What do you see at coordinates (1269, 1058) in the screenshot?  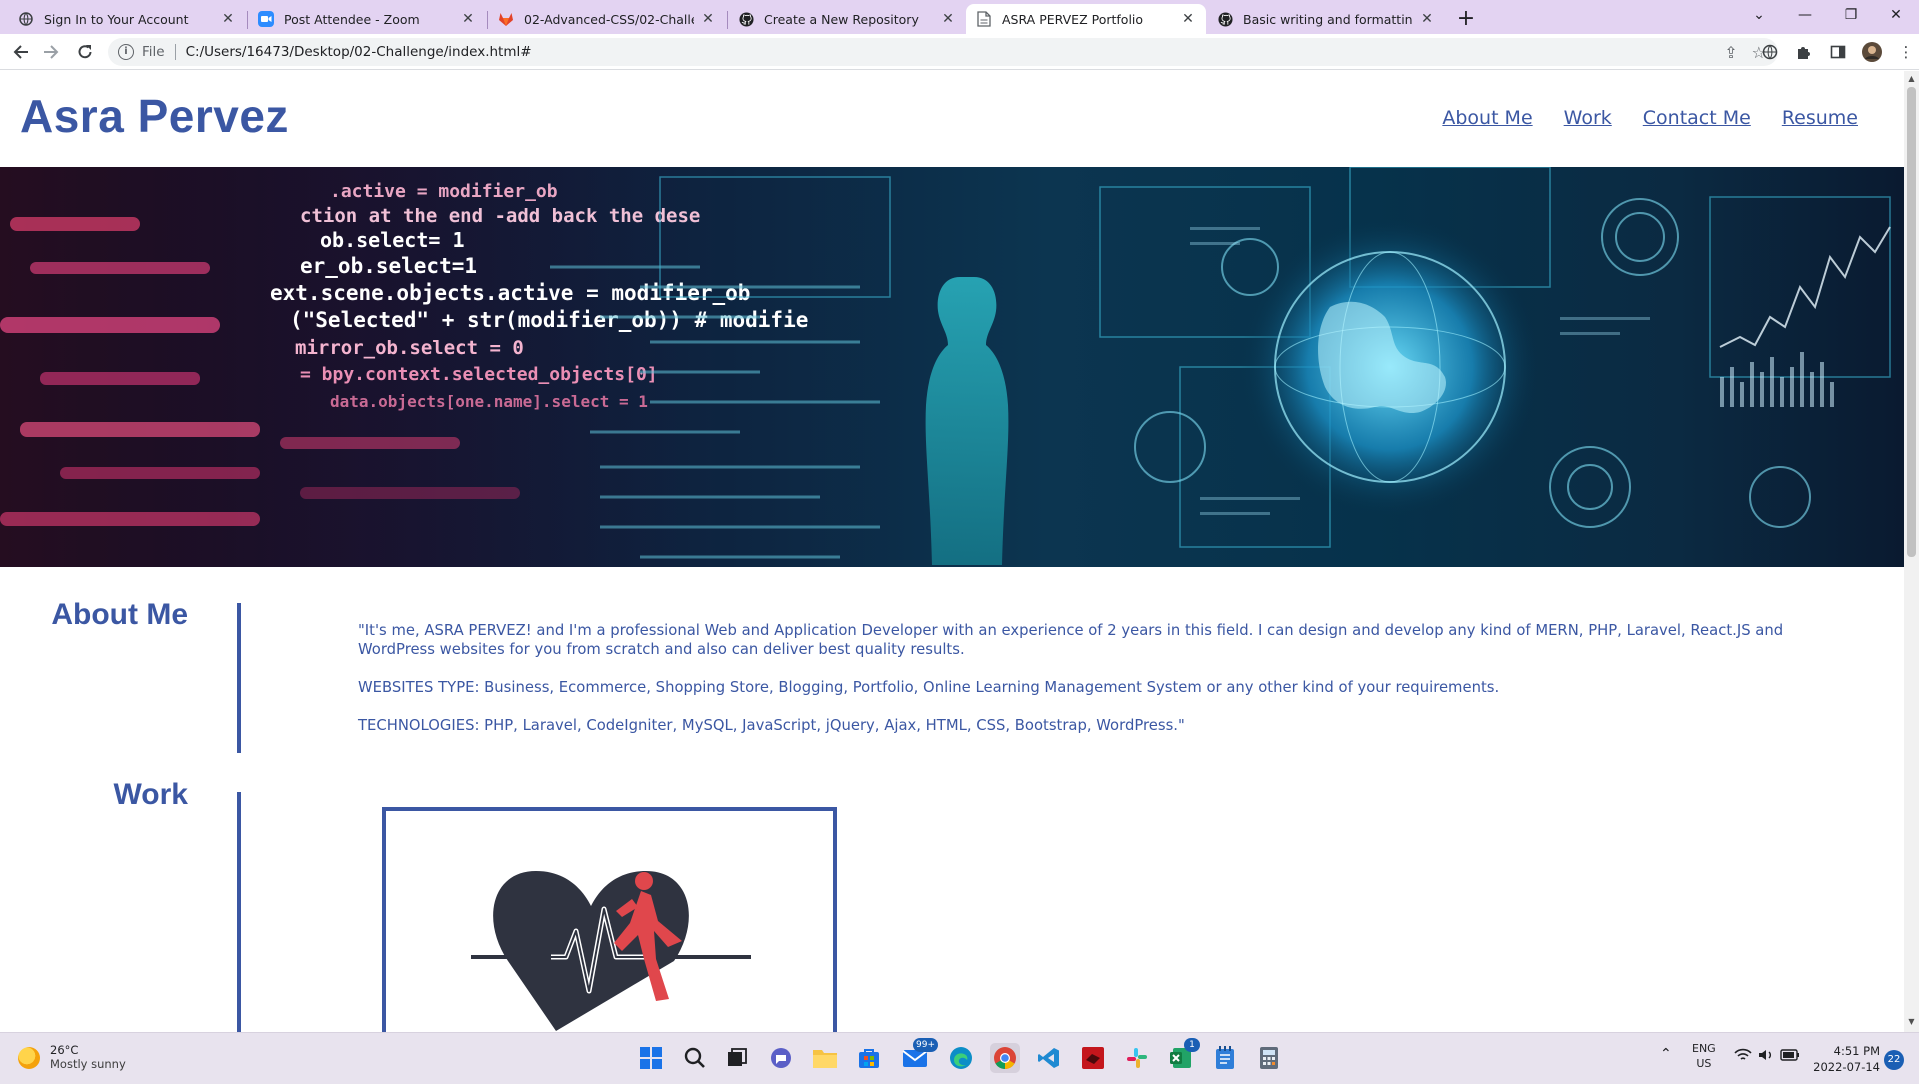 I see `calculator-icon` at bounding box center [1269, 1058].